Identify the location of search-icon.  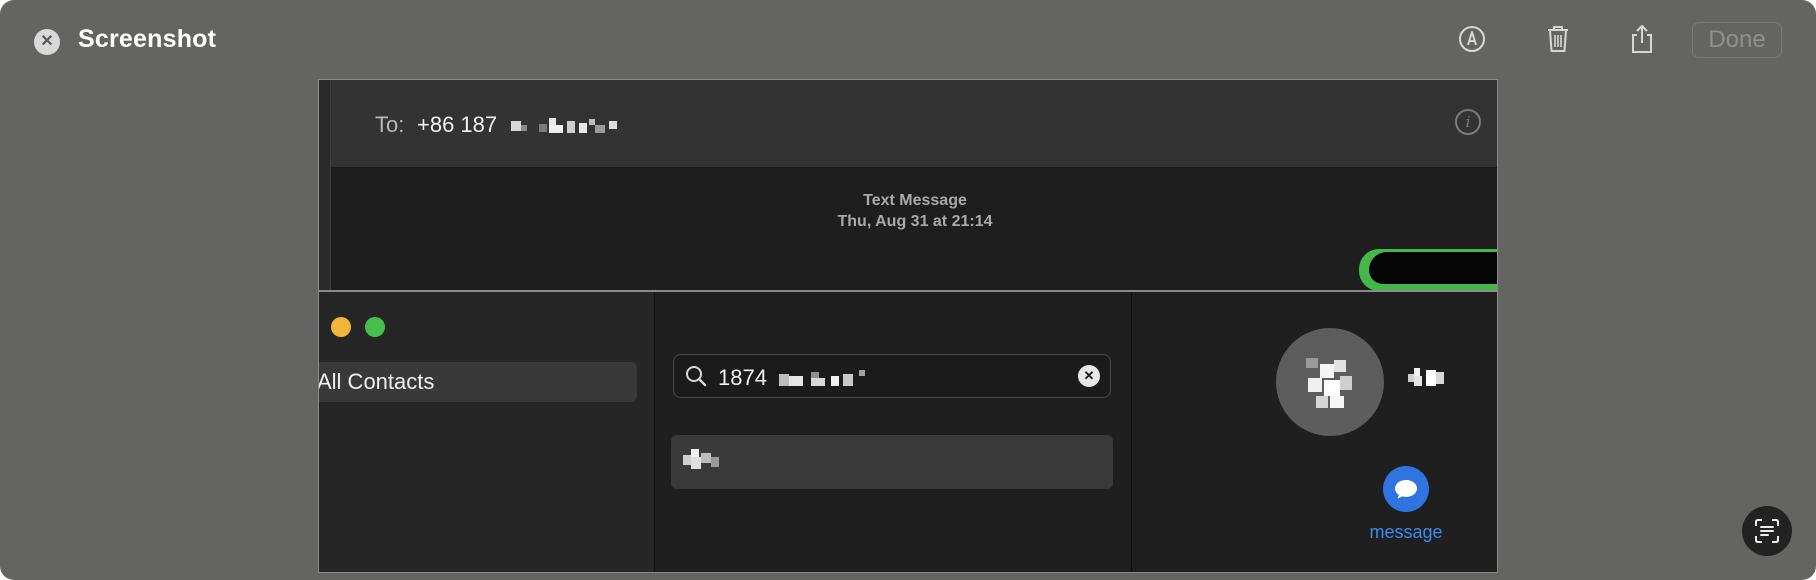
(696, 376).